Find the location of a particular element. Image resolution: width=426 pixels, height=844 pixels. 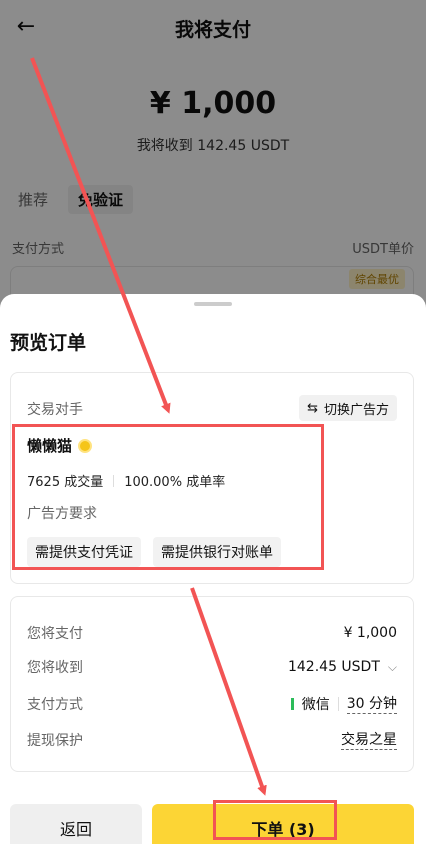

sheet-title: 预览订单 is located at coordinates (48, 343).